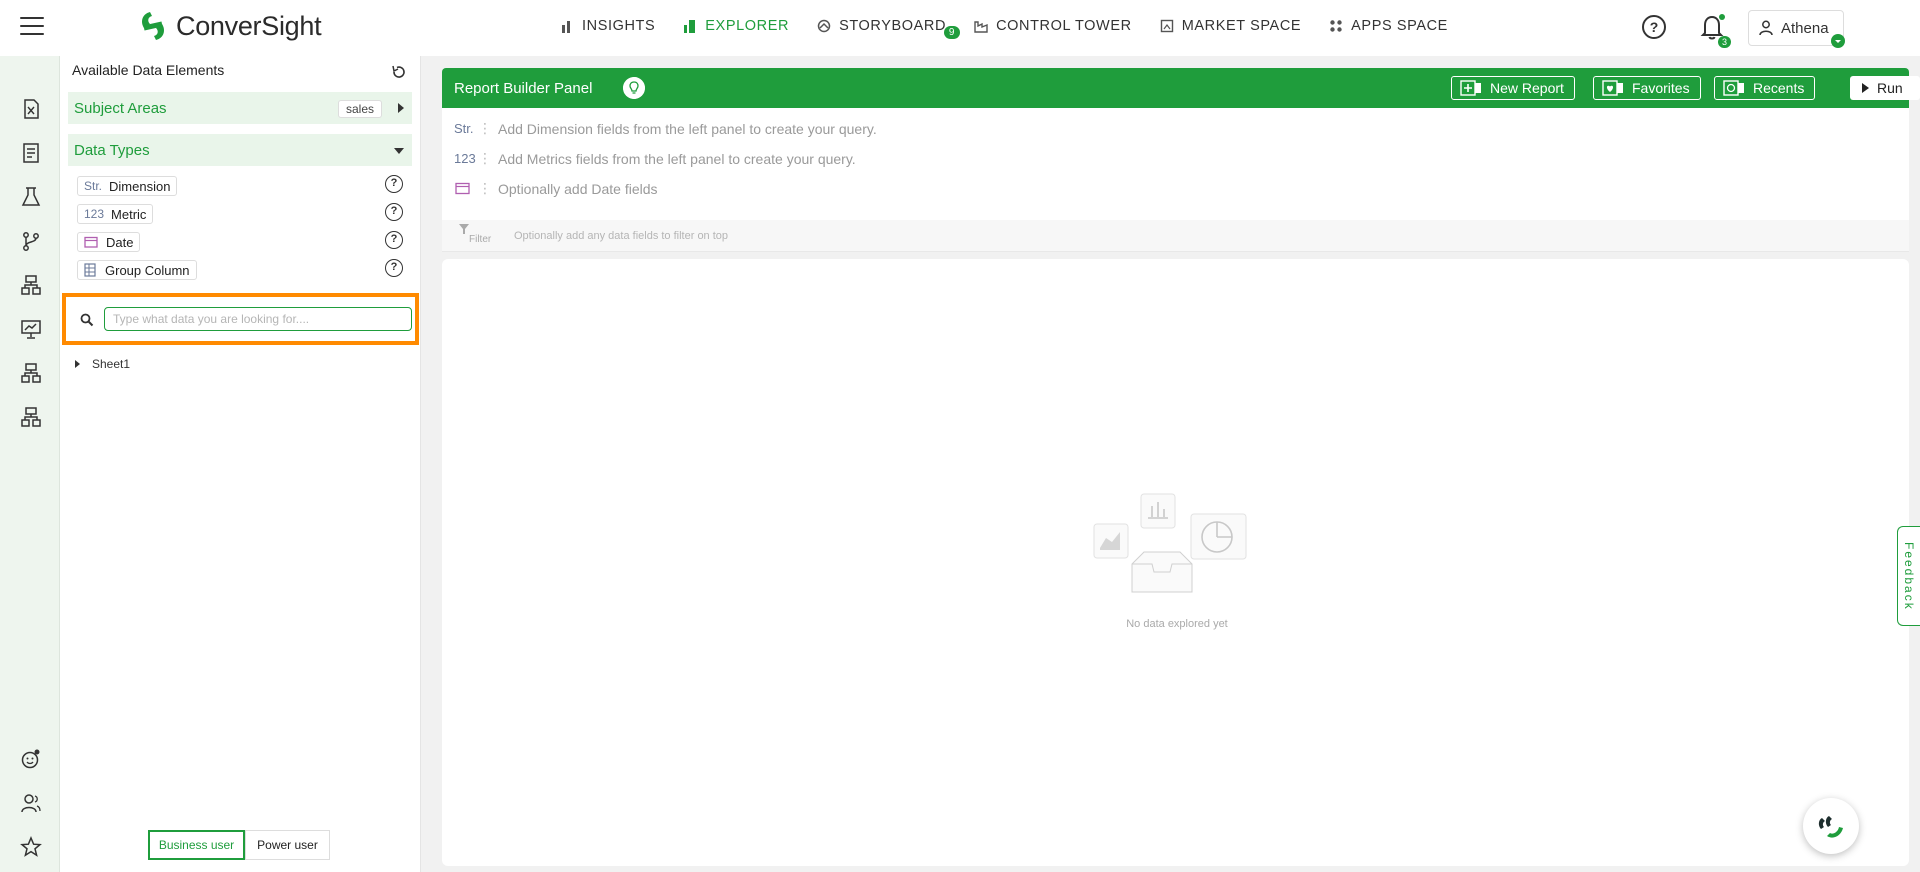 This screenshot has height=872, width=1920. I want to click on data-type-date: Date, so click(109, 242).